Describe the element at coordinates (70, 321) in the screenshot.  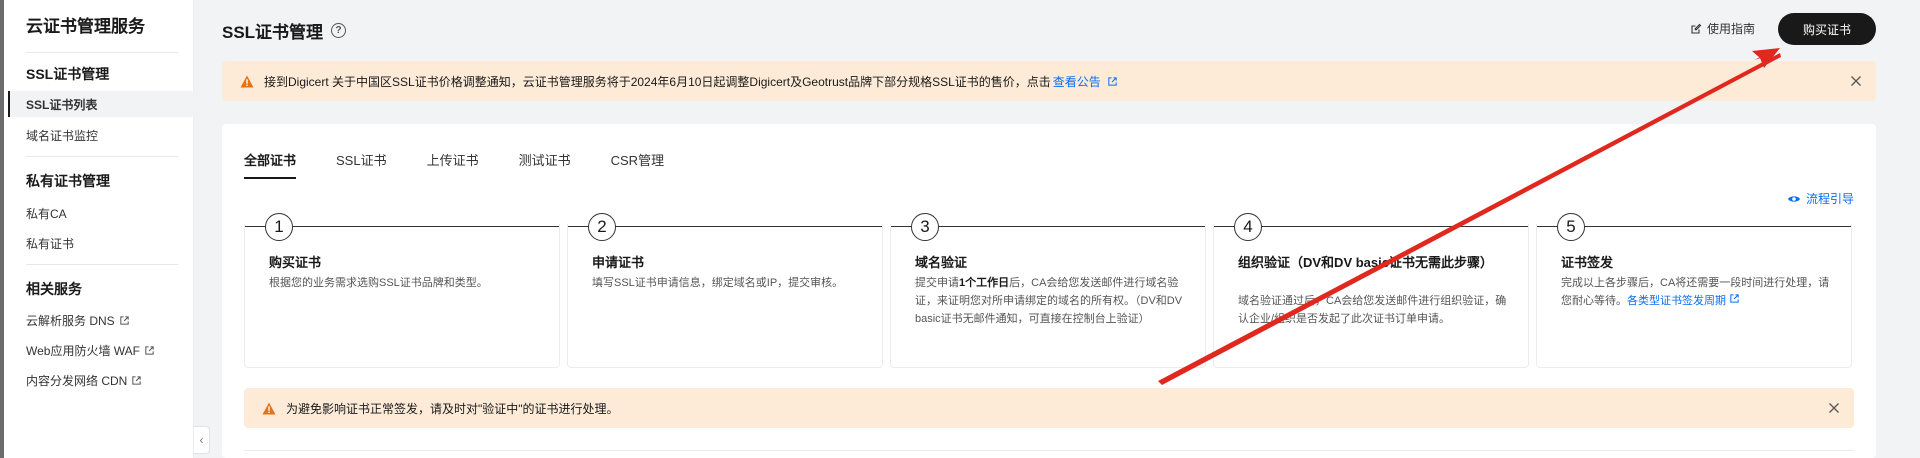
I see `sidebar-item-label: 云解析服务 DNS` at that location.